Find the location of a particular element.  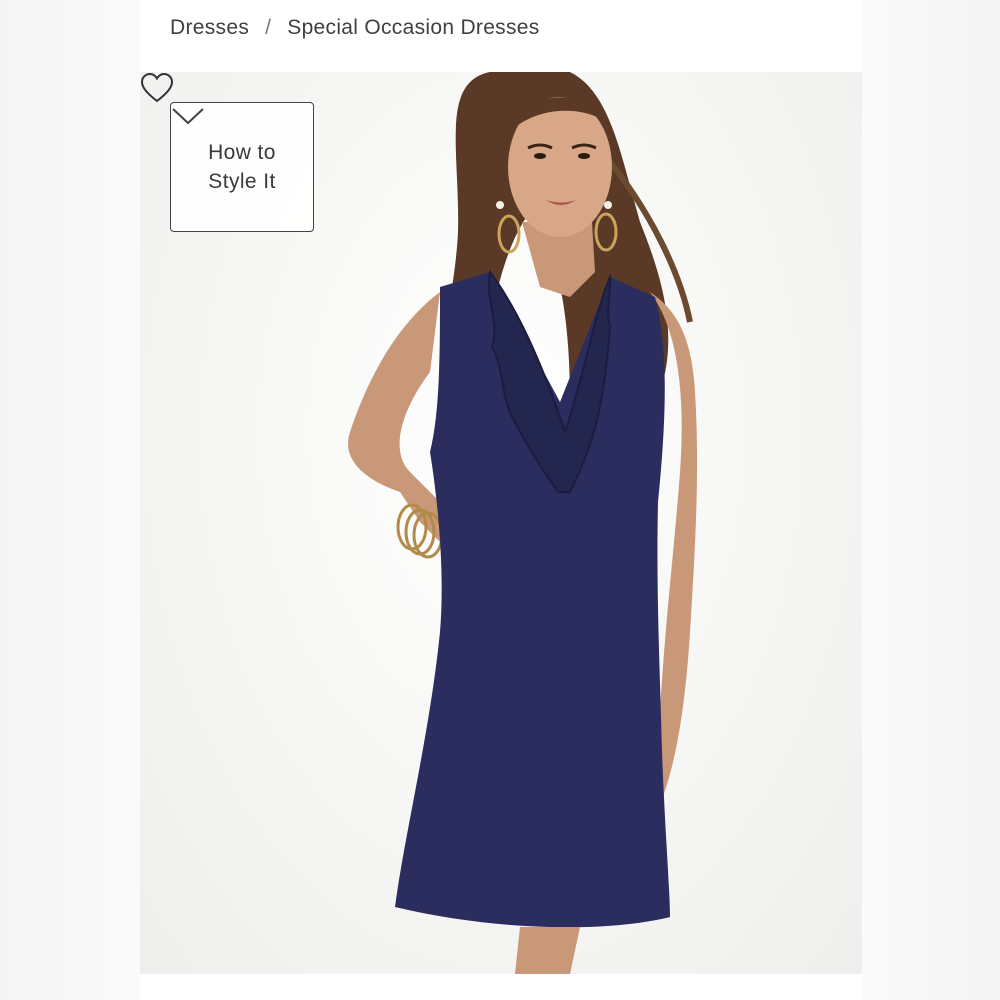

how-to-style-it-button: How to Style It is located at coordinates (242, 167).